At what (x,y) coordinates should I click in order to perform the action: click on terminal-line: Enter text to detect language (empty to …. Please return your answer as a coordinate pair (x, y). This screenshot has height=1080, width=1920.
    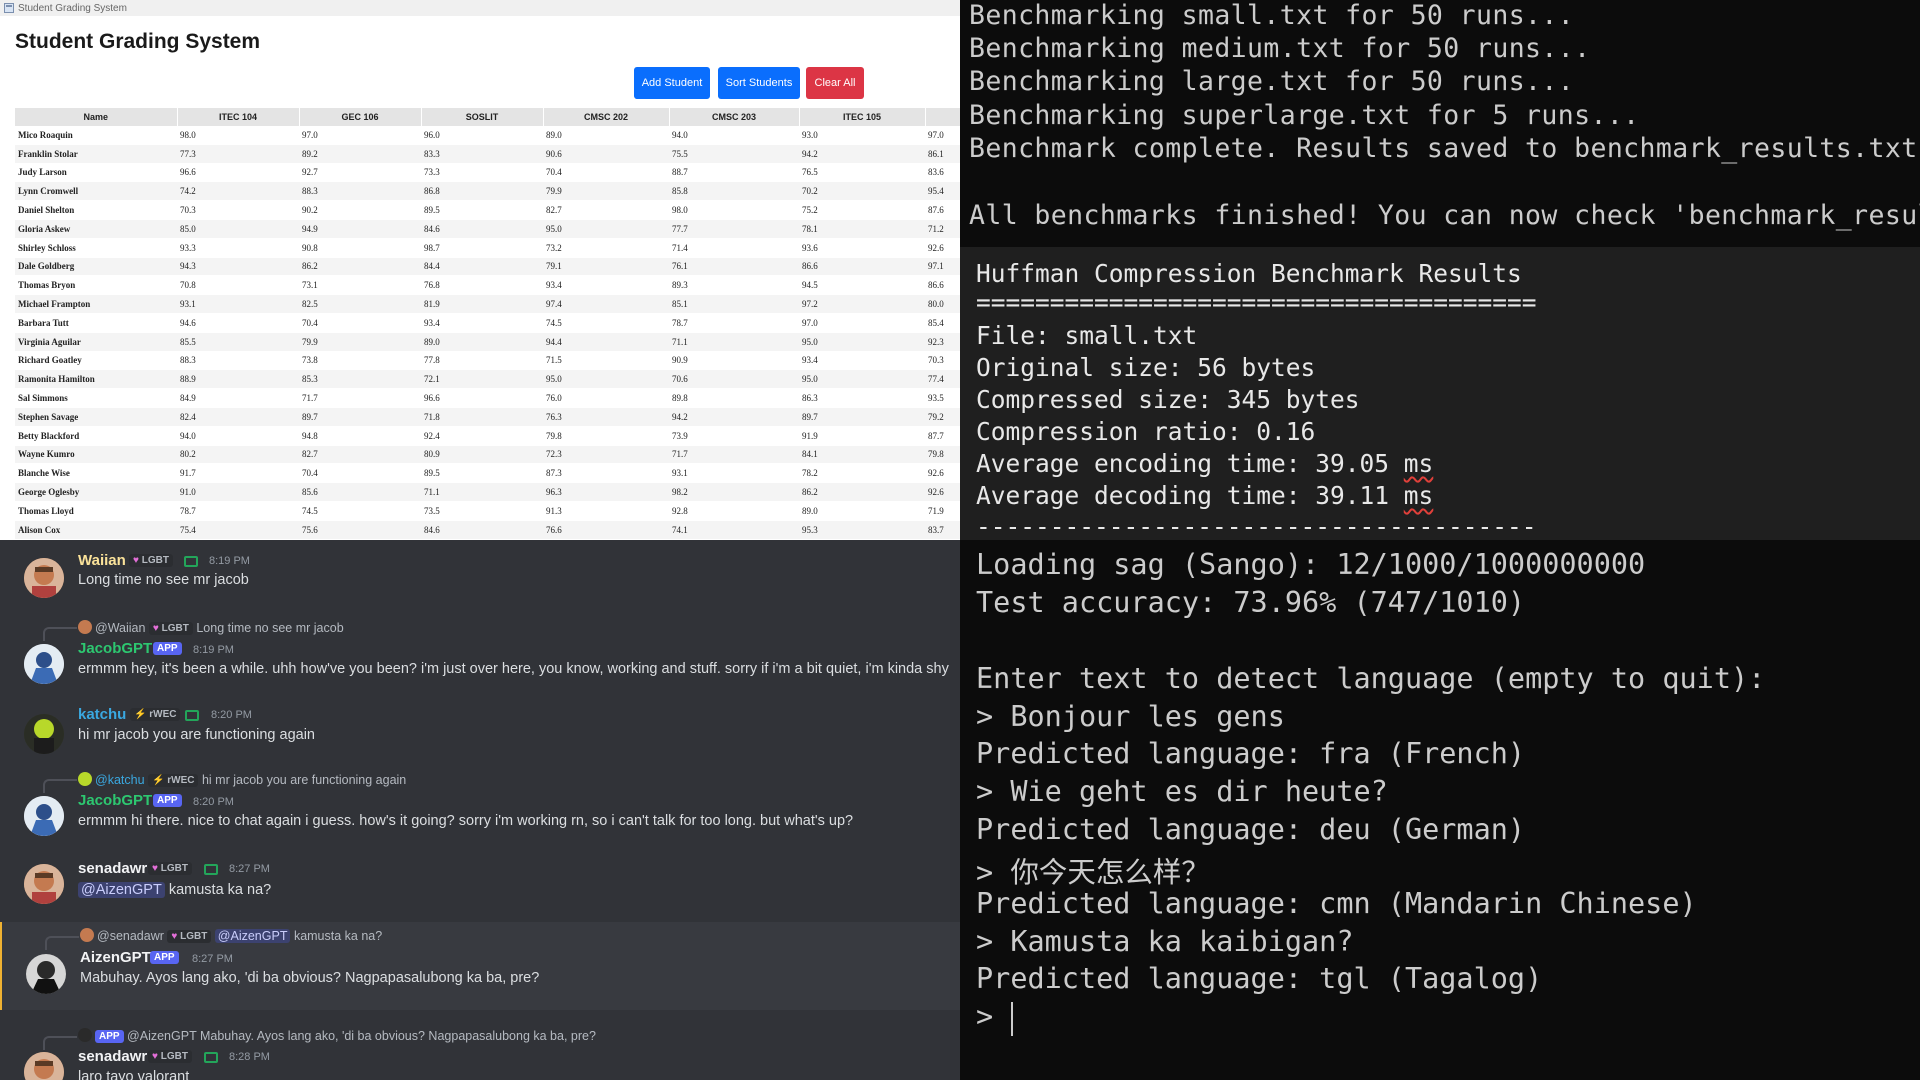
    Looking at the image, I should click on (1371, 678).